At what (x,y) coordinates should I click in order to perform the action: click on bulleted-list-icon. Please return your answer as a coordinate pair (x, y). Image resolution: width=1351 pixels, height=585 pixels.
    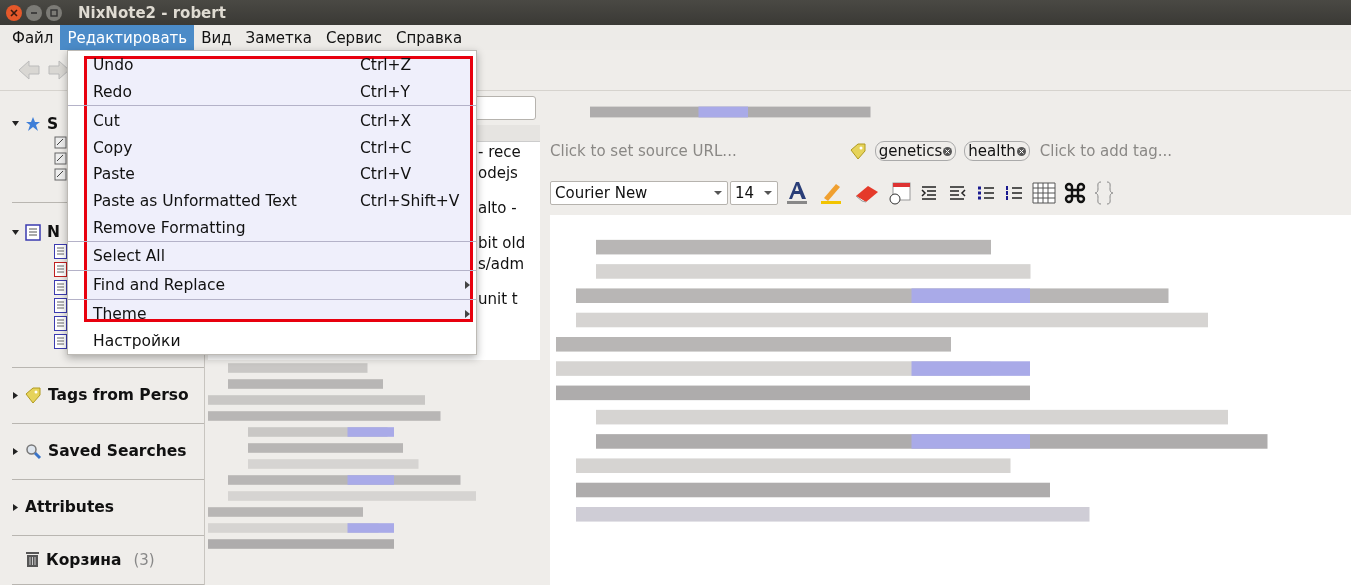
    Looking at the image, I should click on (986, 193).